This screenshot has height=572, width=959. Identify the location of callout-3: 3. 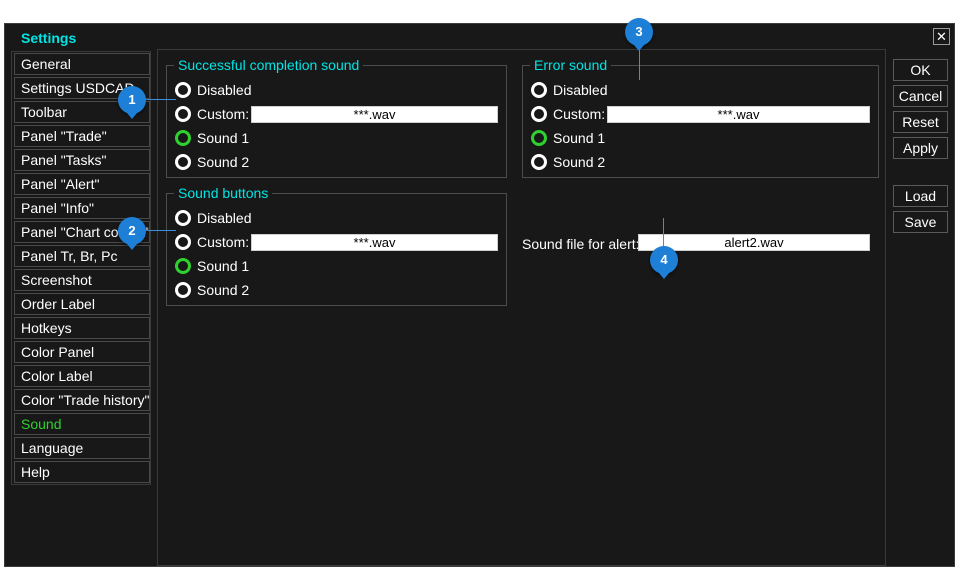
(639, 34).